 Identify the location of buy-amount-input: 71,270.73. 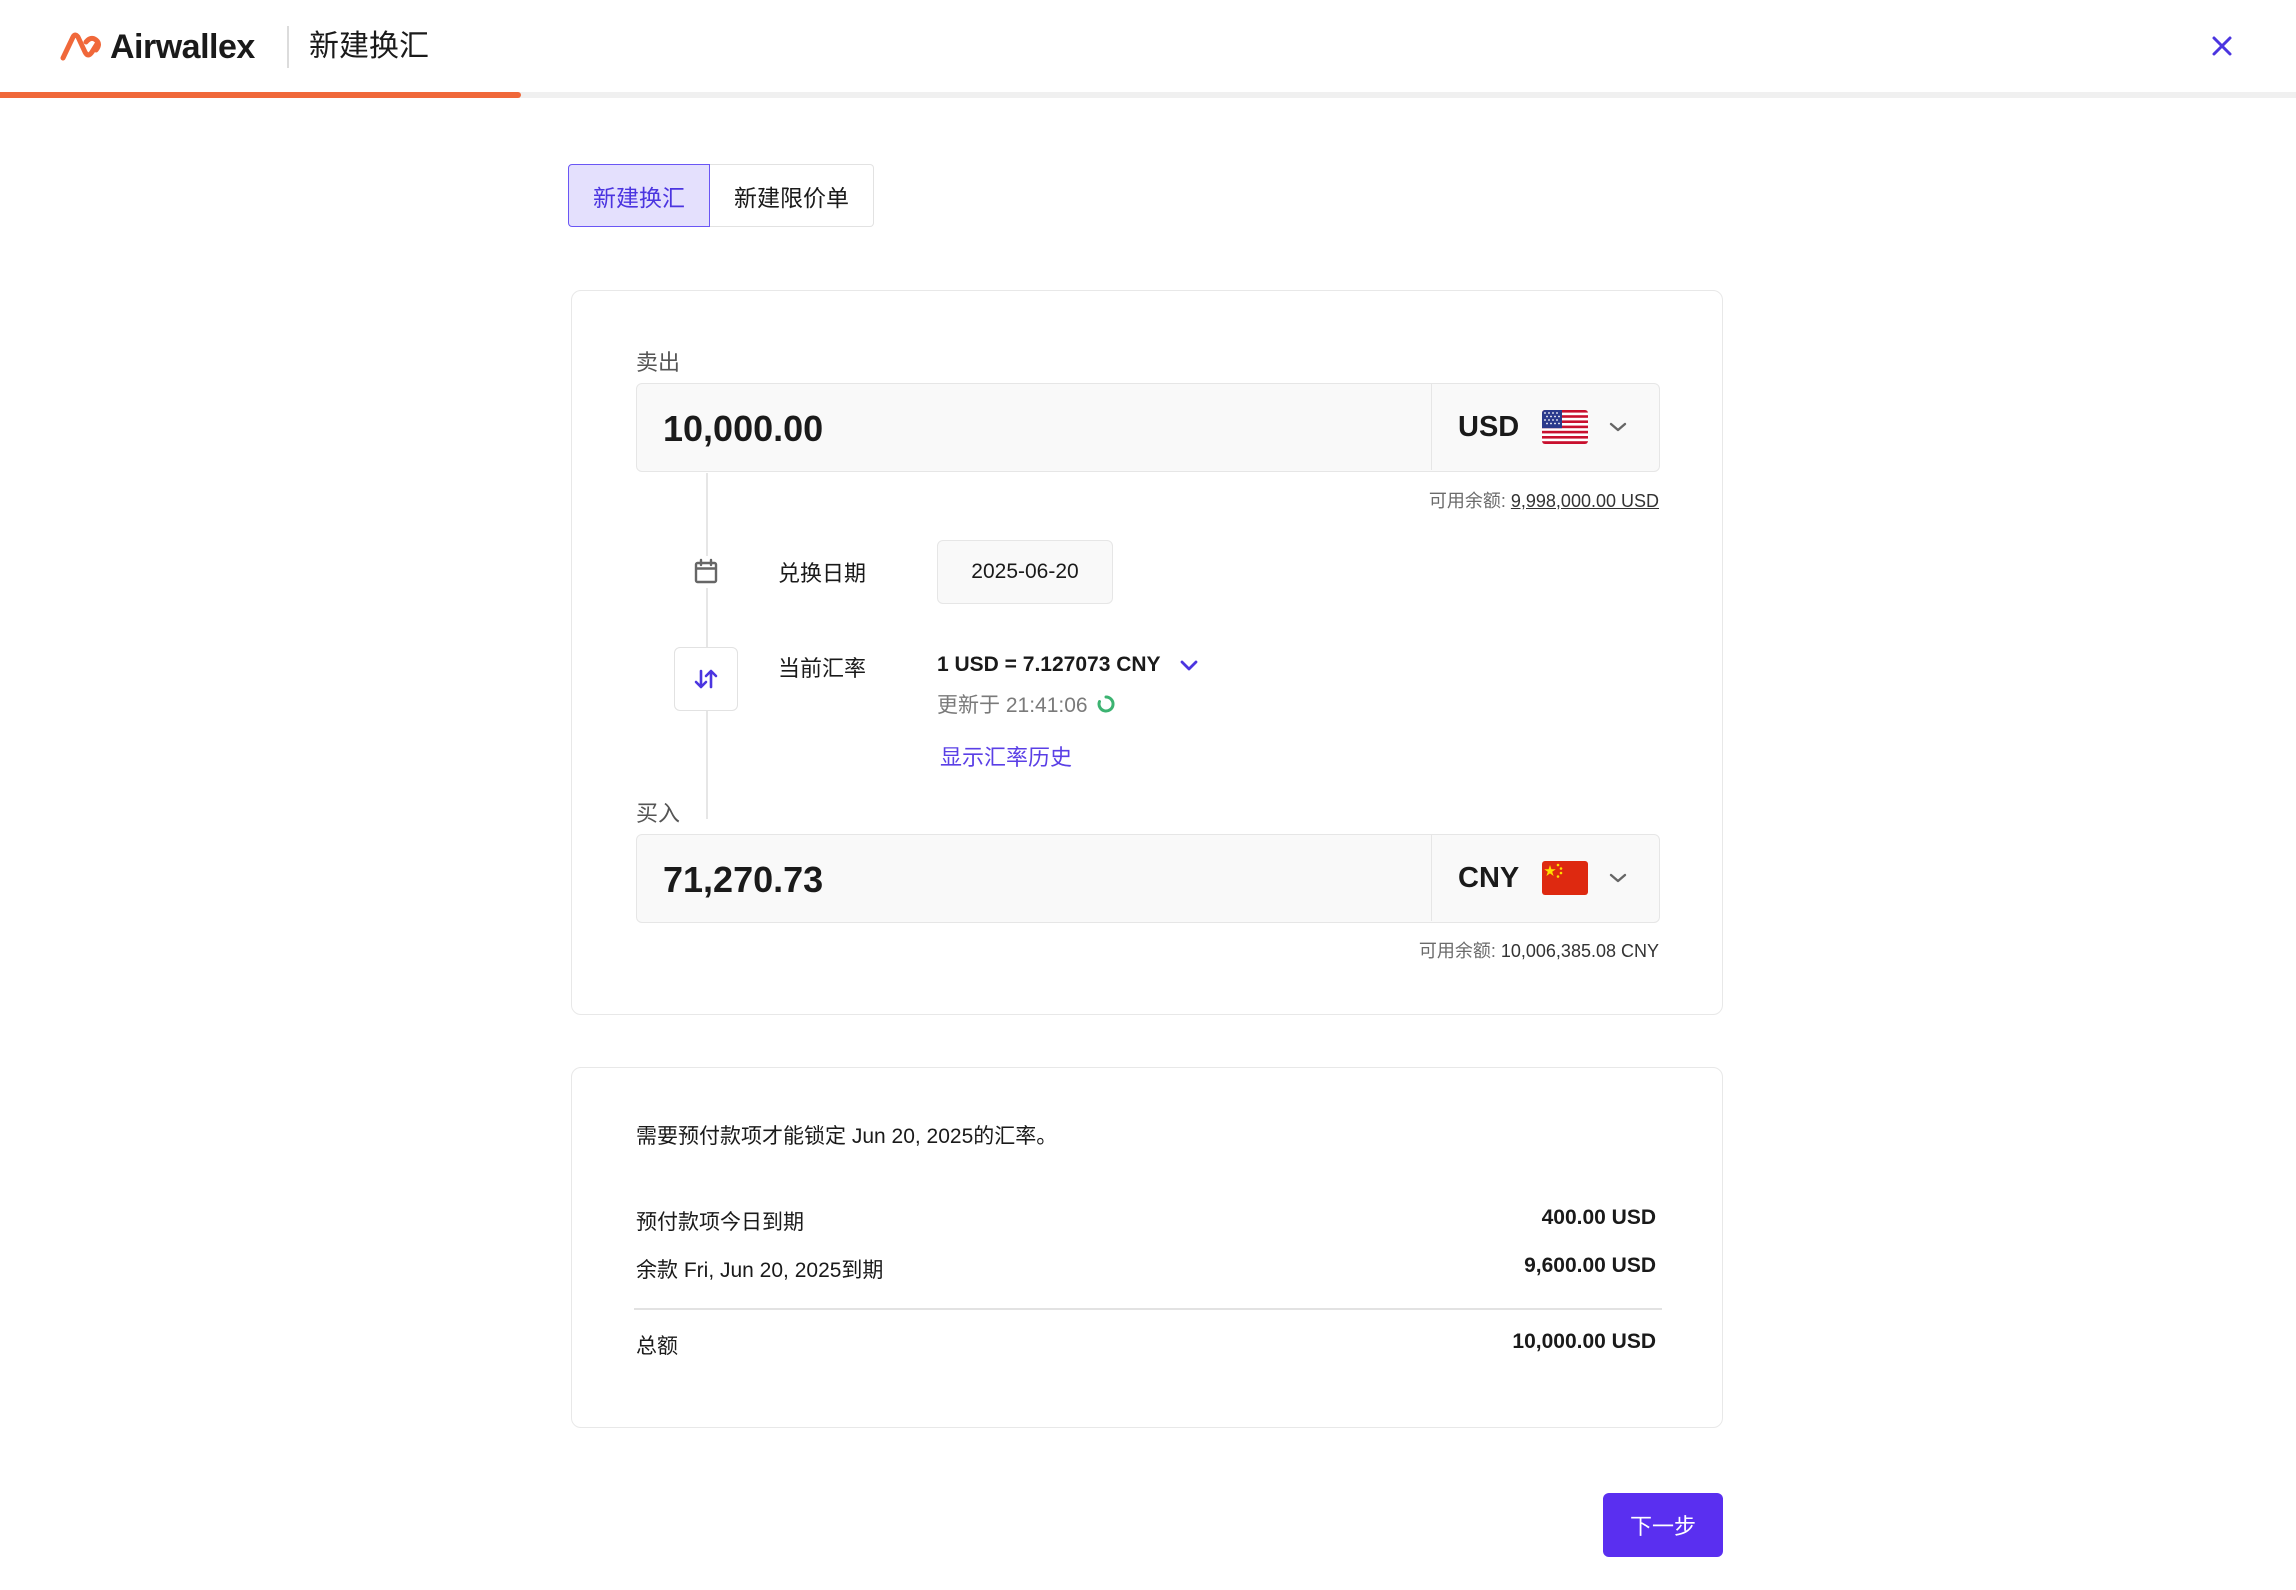
(743, 879).